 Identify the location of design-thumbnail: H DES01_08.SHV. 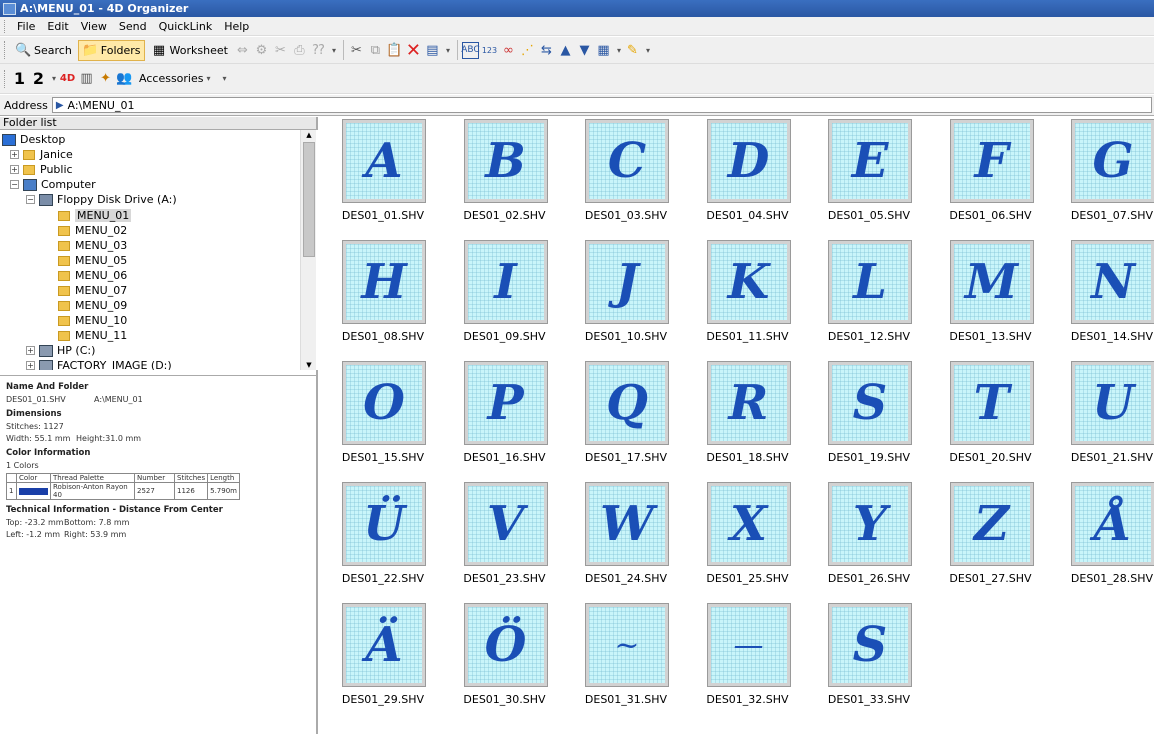
(383, 295).